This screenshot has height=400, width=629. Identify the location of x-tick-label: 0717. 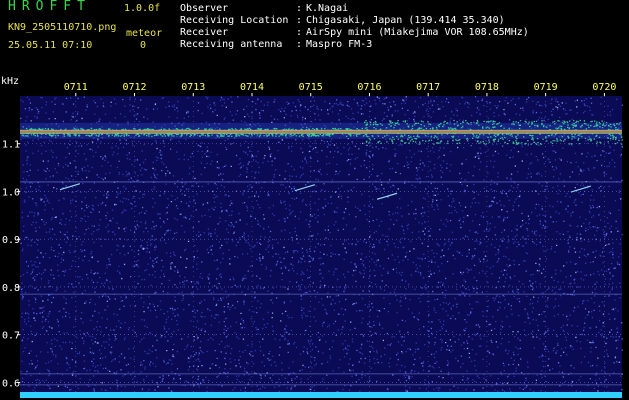
(428, 87).